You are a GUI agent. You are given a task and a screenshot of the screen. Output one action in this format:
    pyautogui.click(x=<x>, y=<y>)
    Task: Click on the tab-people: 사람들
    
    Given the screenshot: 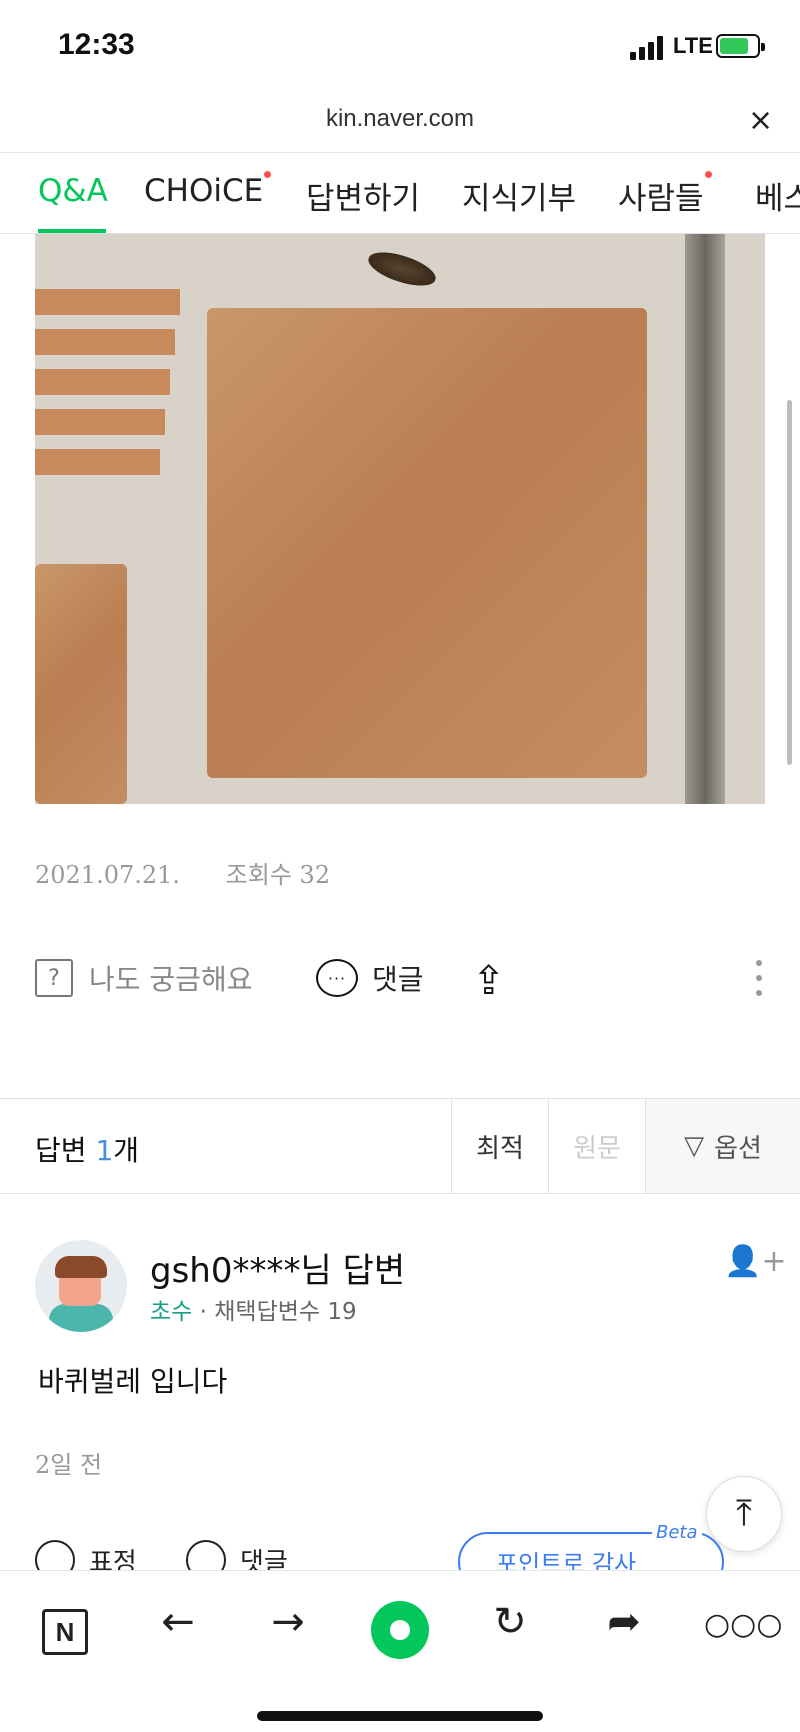 What is the action you would take?
    pyautogui.click(x=665, y=194)
    